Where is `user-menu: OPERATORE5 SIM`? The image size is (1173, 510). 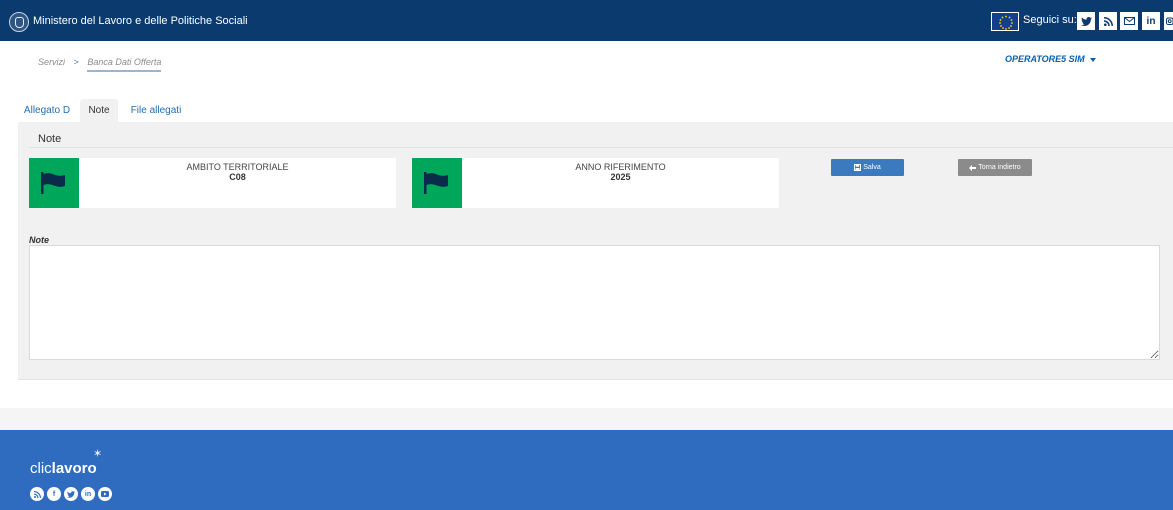 user-menu: OPERATORE5 SIM is located at coordinates (1050, 59).